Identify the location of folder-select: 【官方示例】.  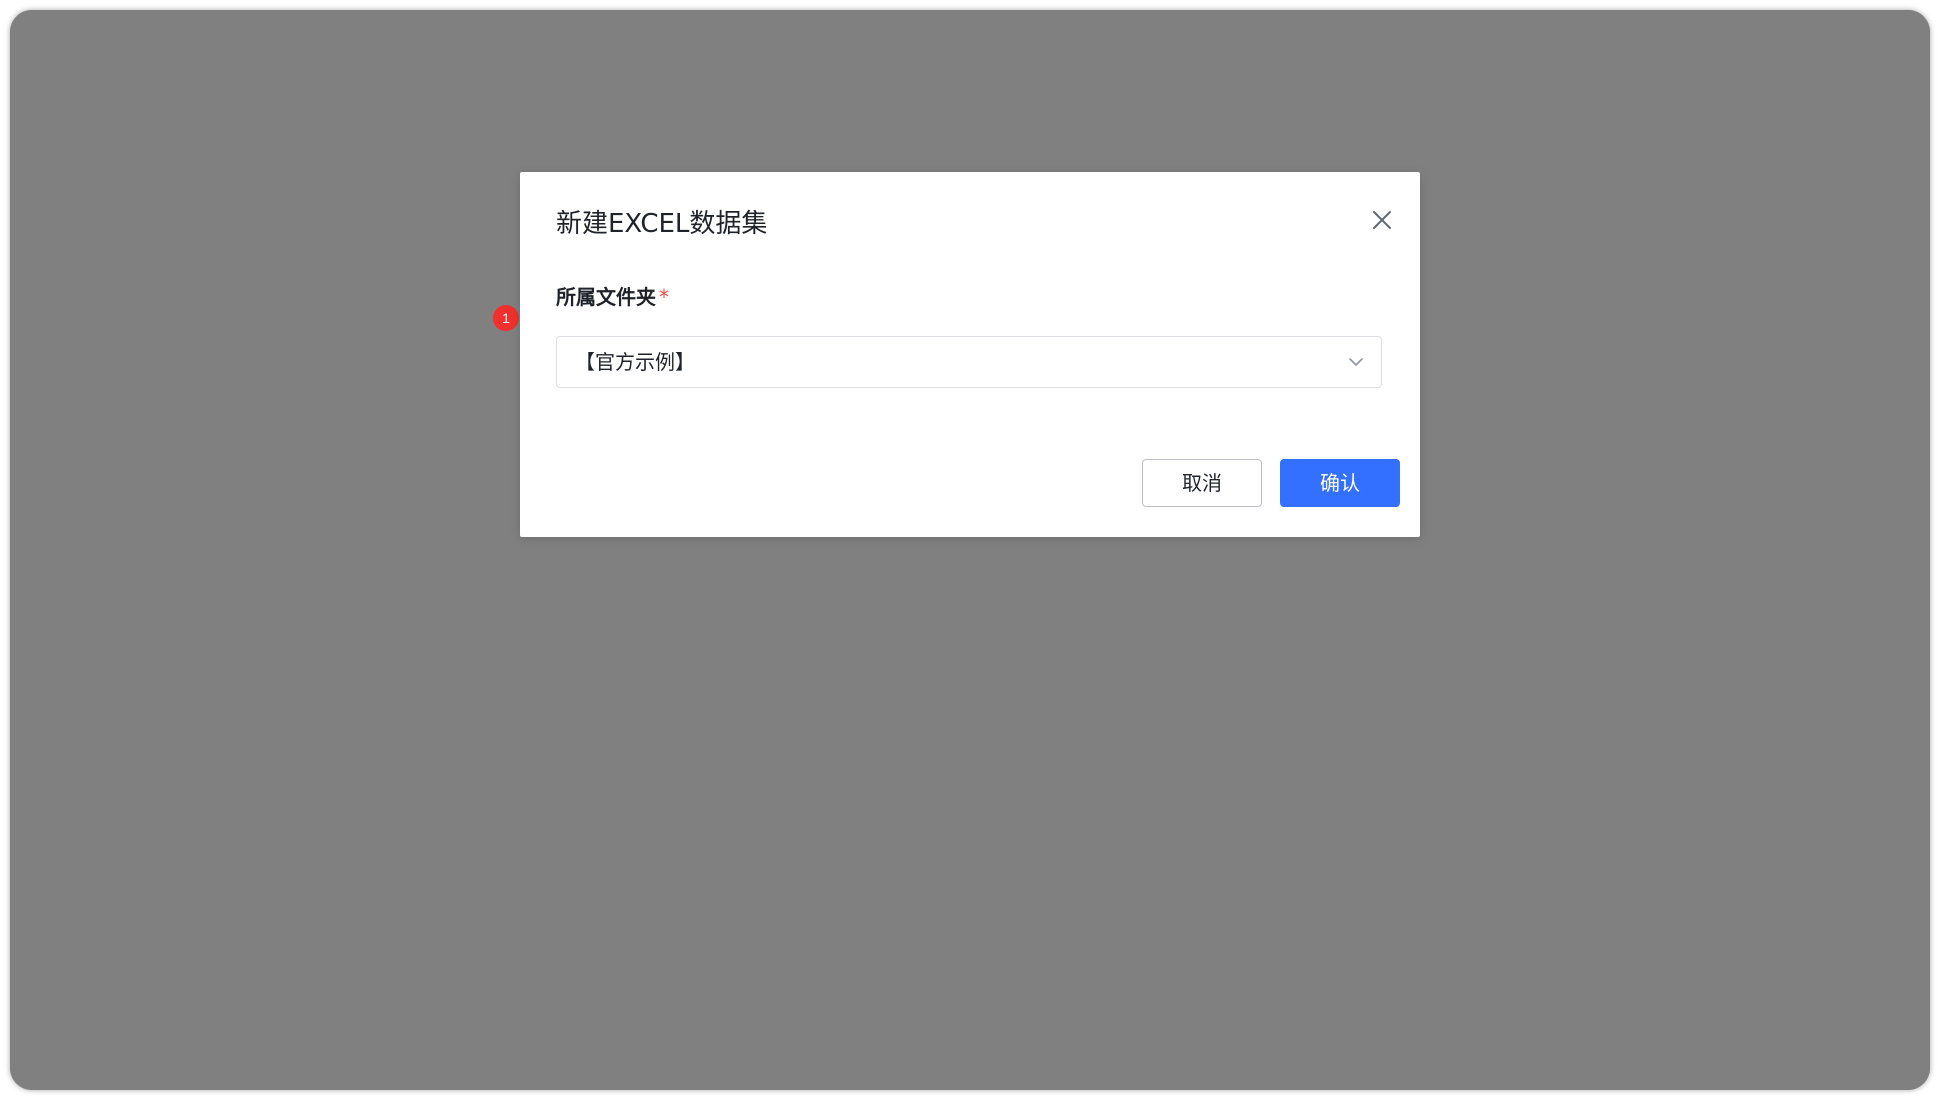
(969, 362).